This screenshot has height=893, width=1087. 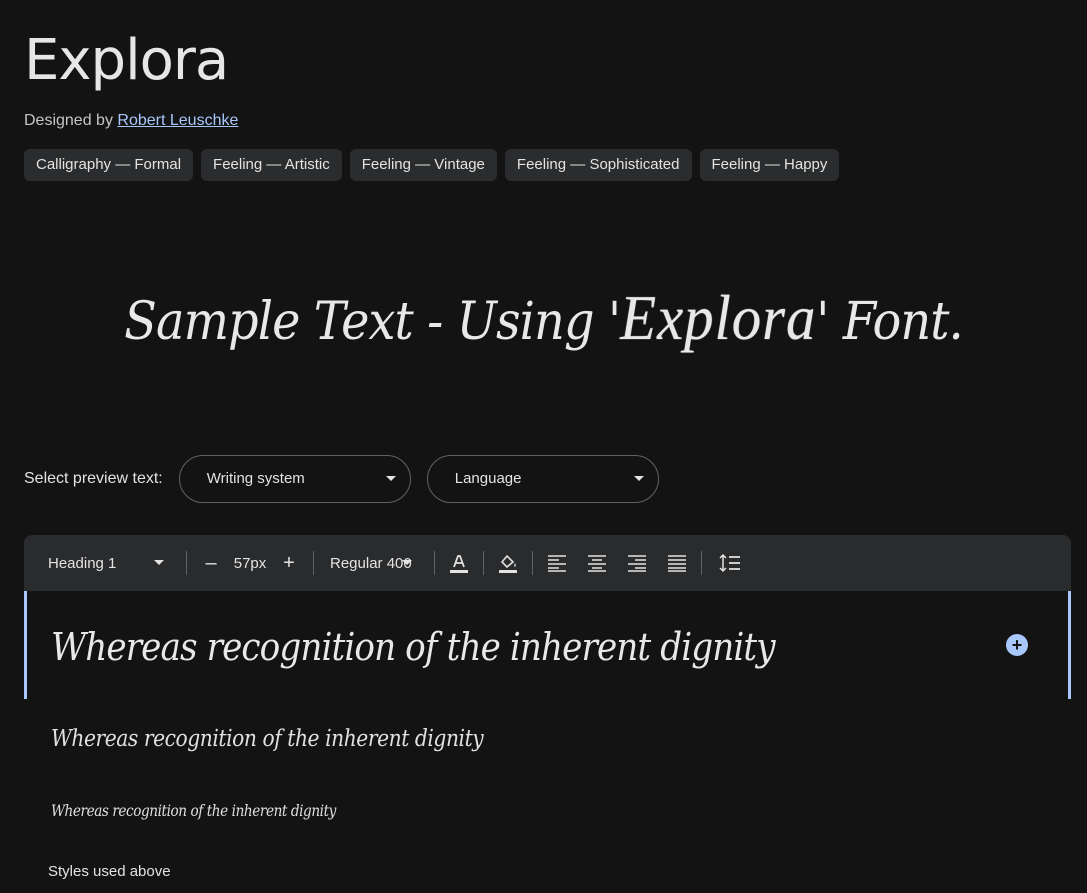 What do you see at coordinates (271, 165) in the screenshot?
I see `tag-feeling-artistic: Feeling — Artistic` at bounding box center [271, 165].